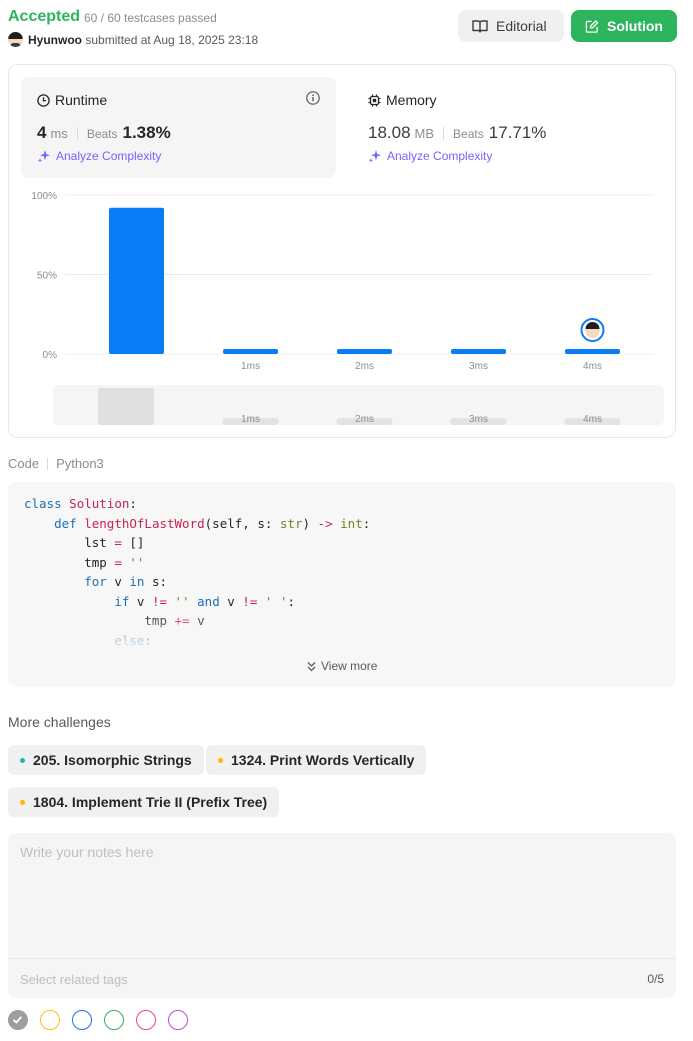  What do you see at coordinates (150, 18) in the screenshot?
I see `testcases-passed: 60 / 60 testcases passed` at bounding box center [150, 18].